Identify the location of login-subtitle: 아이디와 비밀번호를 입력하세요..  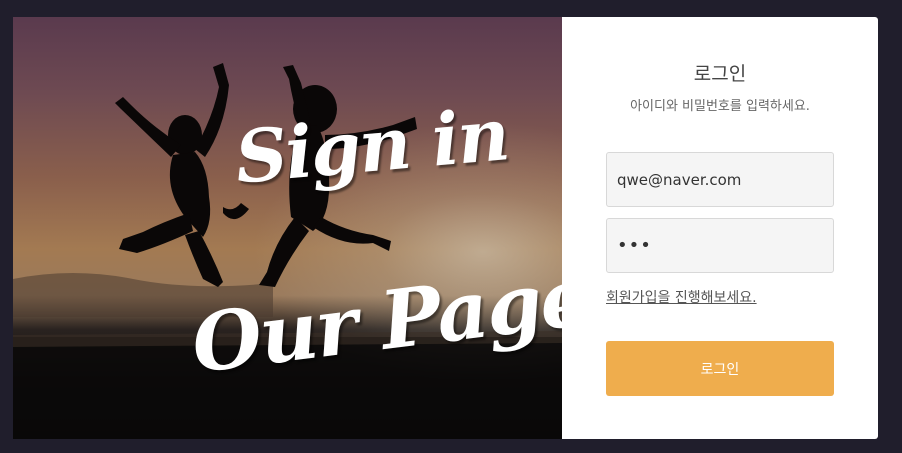
(720, 106).